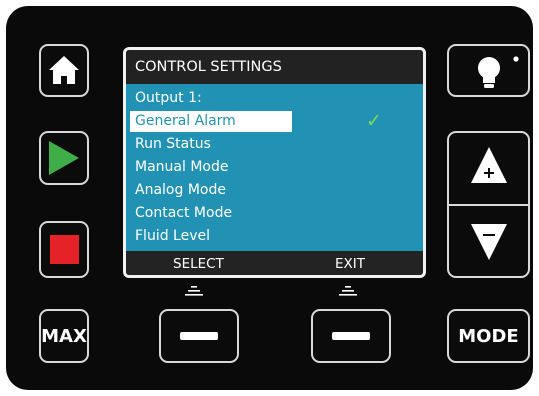 This screenshot has width=539, height=396. What do you see at coordinates (168, 98) in the screenshot?
I see `menu-item-label: Output 1:` at bounding box center [168, 98].